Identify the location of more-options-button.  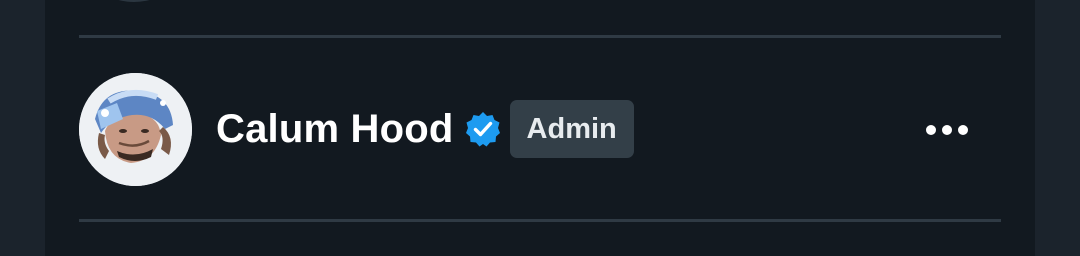
(947, 130).